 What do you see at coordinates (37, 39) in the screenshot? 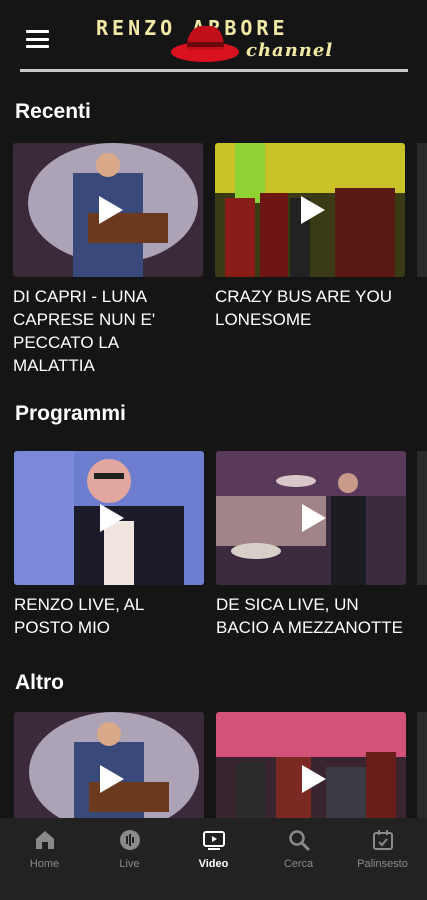
I see `hamburger-icon` at bounding box center [37, 39].